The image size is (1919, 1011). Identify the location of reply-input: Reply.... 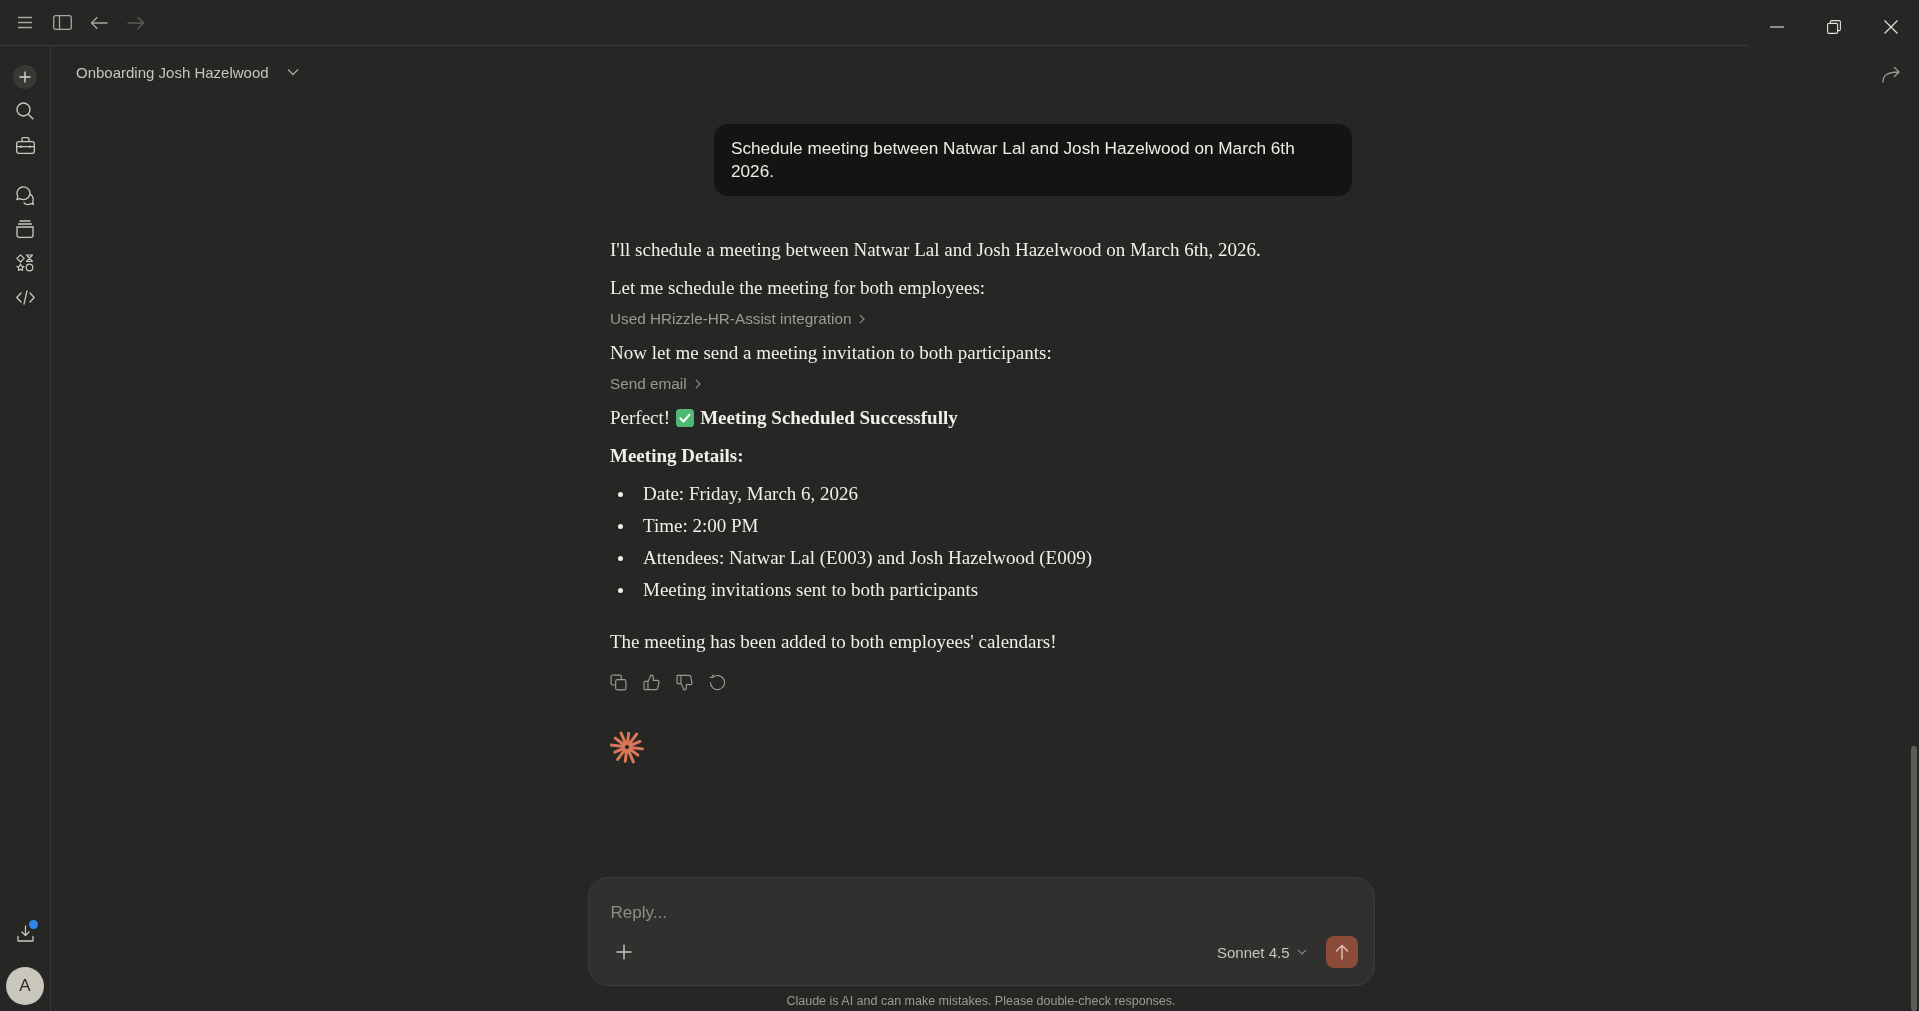
(984, 913).